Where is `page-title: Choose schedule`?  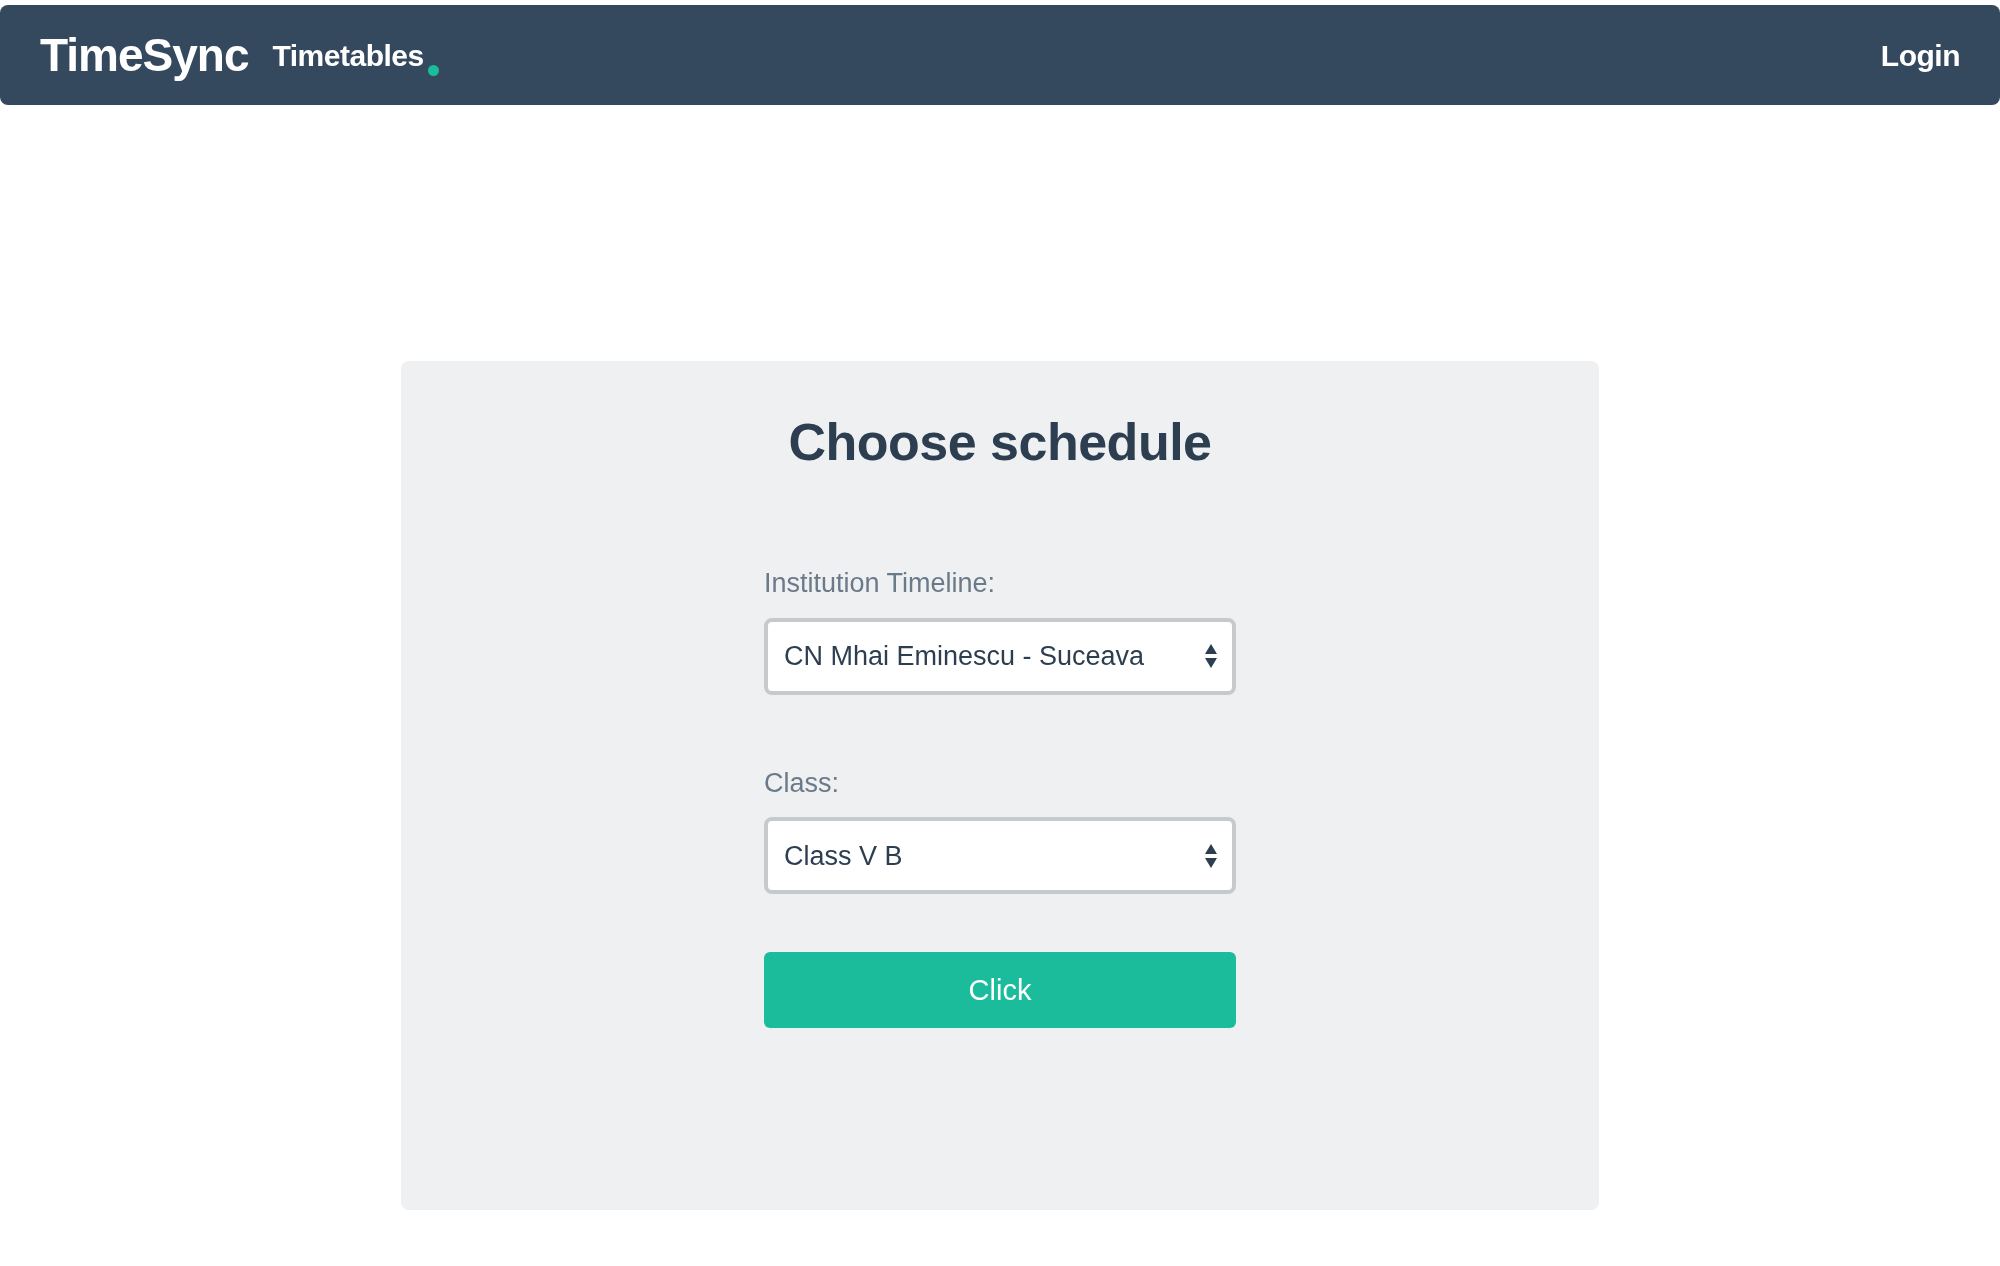 page-title: Choose schedule is located at coordinates (1000, 442).